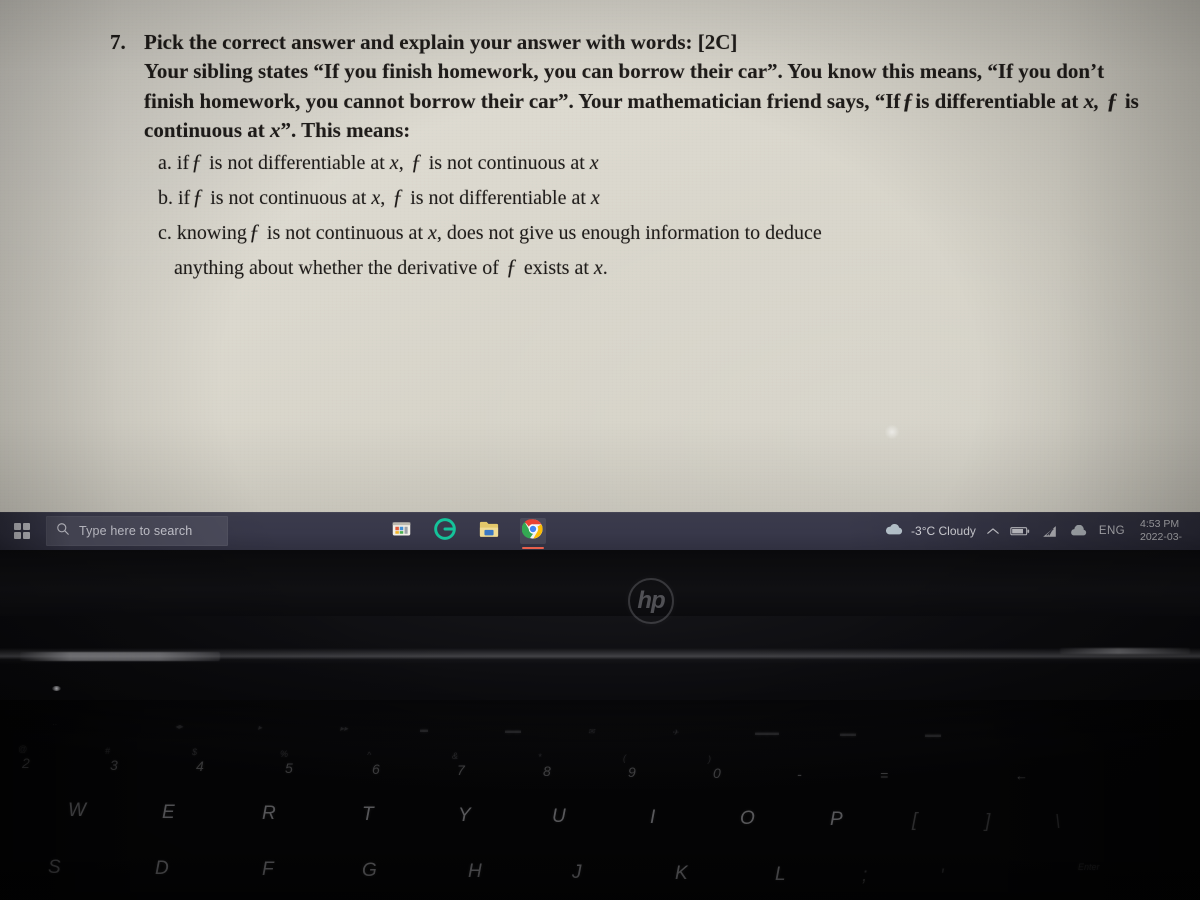 The image size is (1200, 900). I want to click on clock: 4:53 PM 2022-03-, so click(1166, 531).